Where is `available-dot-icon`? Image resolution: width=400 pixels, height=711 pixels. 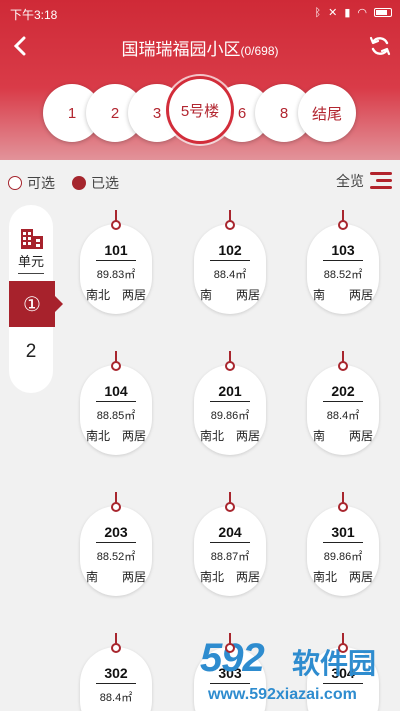 available-dot-icon is located at coordinates (15, 183).